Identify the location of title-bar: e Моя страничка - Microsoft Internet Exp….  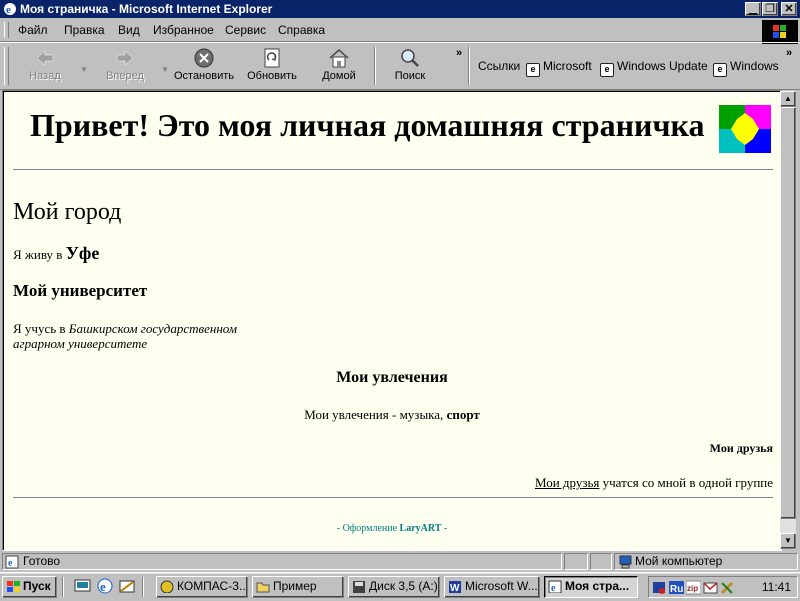
(400, 9).